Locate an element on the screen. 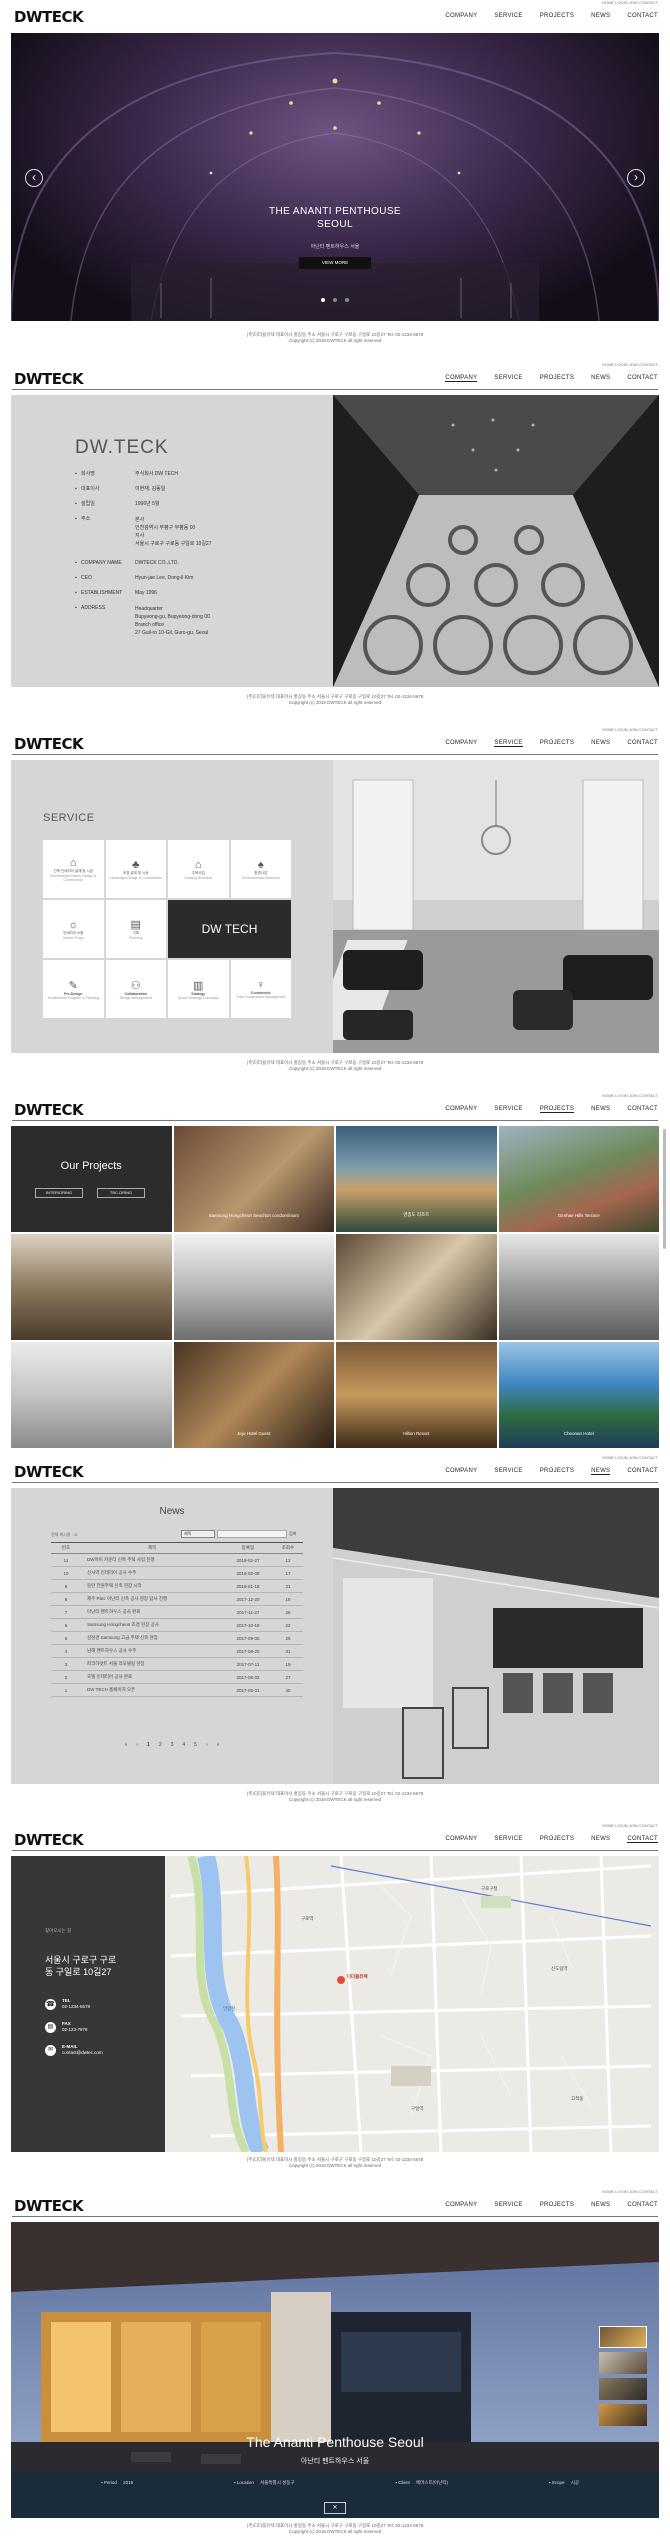 The height and width of the screenshot is (2540, 670). page-next: › is located at coordinates (207, 1745).